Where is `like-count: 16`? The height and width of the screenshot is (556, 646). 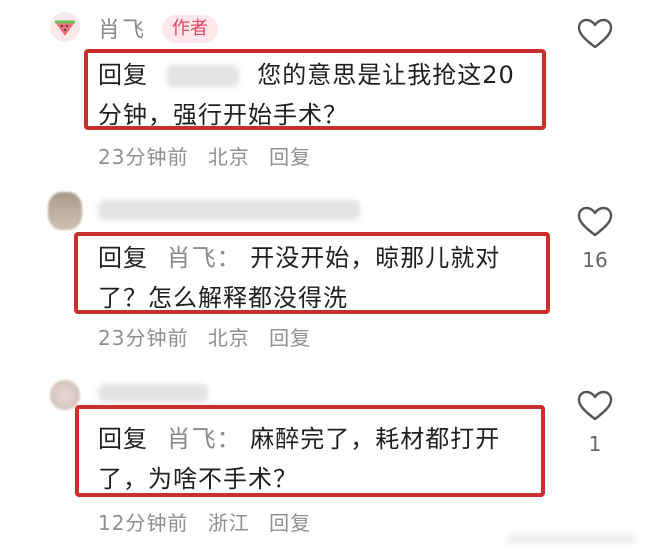
like-count: 16 is located at coordinates (595, 260).